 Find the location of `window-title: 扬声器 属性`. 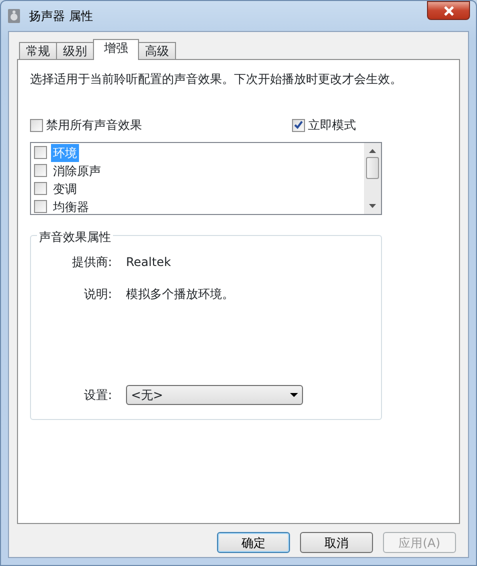

window-title: 扬声器 属性 is located at coordinates (61, 16).